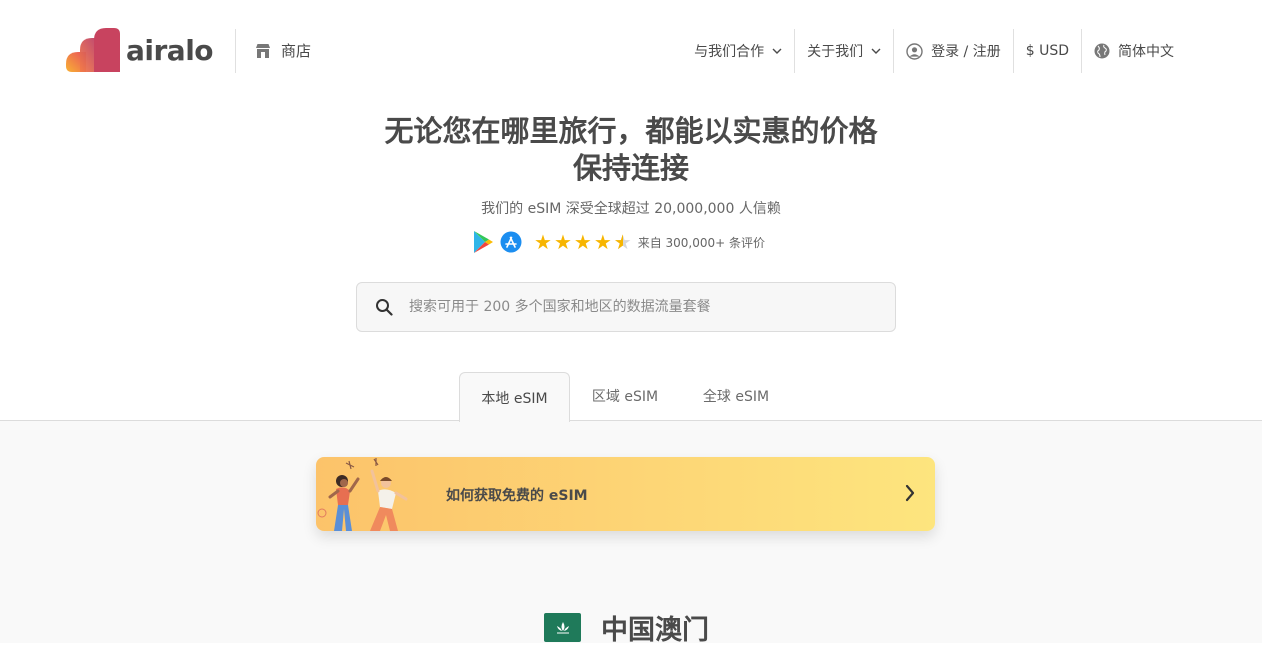 Image resolution: width=1262 pixels, height=647 pixels. I want to click on tab-global-esim-label: 全球 eSIM, so click(736, 397).